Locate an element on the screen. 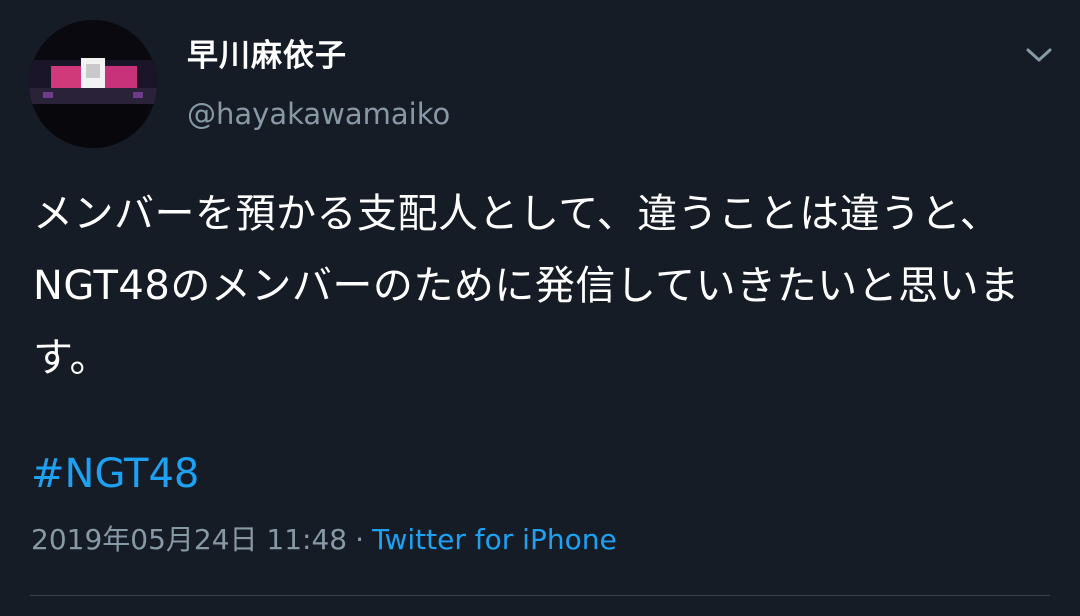  tweet-menu-button is located at coordinates (1039, 55).